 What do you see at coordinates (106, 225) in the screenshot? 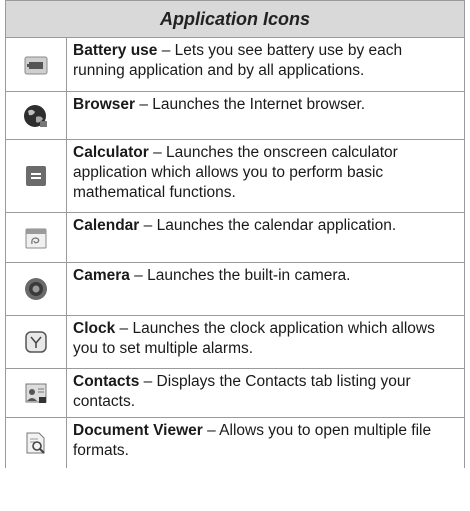
I see `app-name: Calendar` at bounding box center [106, 225].